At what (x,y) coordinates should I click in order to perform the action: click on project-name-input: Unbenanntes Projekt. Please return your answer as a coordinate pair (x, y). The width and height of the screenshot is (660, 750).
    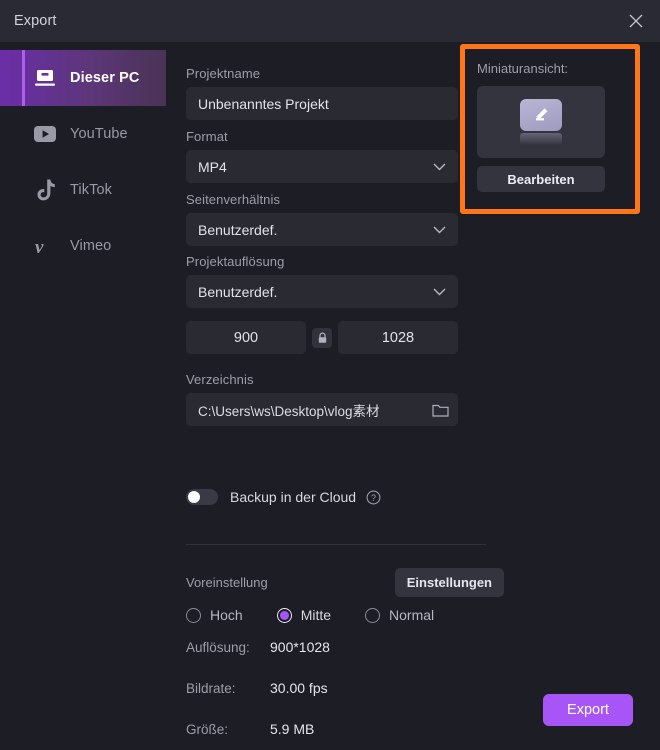
    Looking at the image, I should click on (322, 103).